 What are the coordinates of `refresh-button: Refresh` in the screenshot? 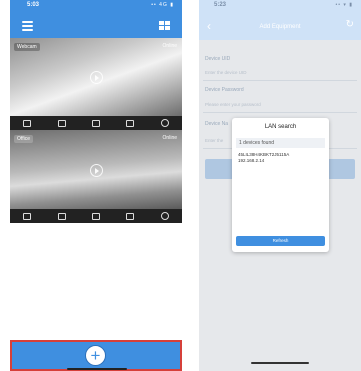 It's located at (280, 241).